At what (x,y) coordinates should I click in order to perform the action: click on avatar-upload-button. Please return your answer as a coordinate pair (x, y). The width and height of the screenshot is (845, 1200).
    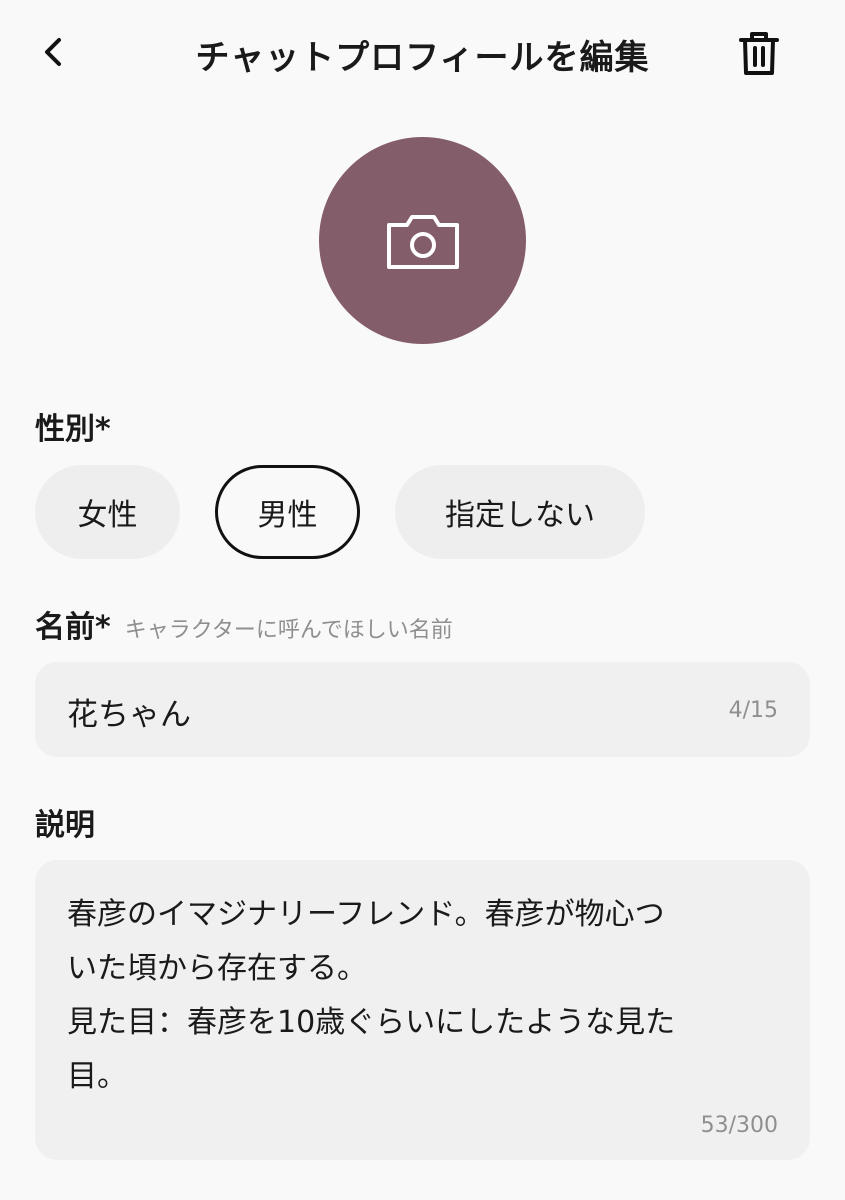
    Looking at the image, I should click on (422, 240).